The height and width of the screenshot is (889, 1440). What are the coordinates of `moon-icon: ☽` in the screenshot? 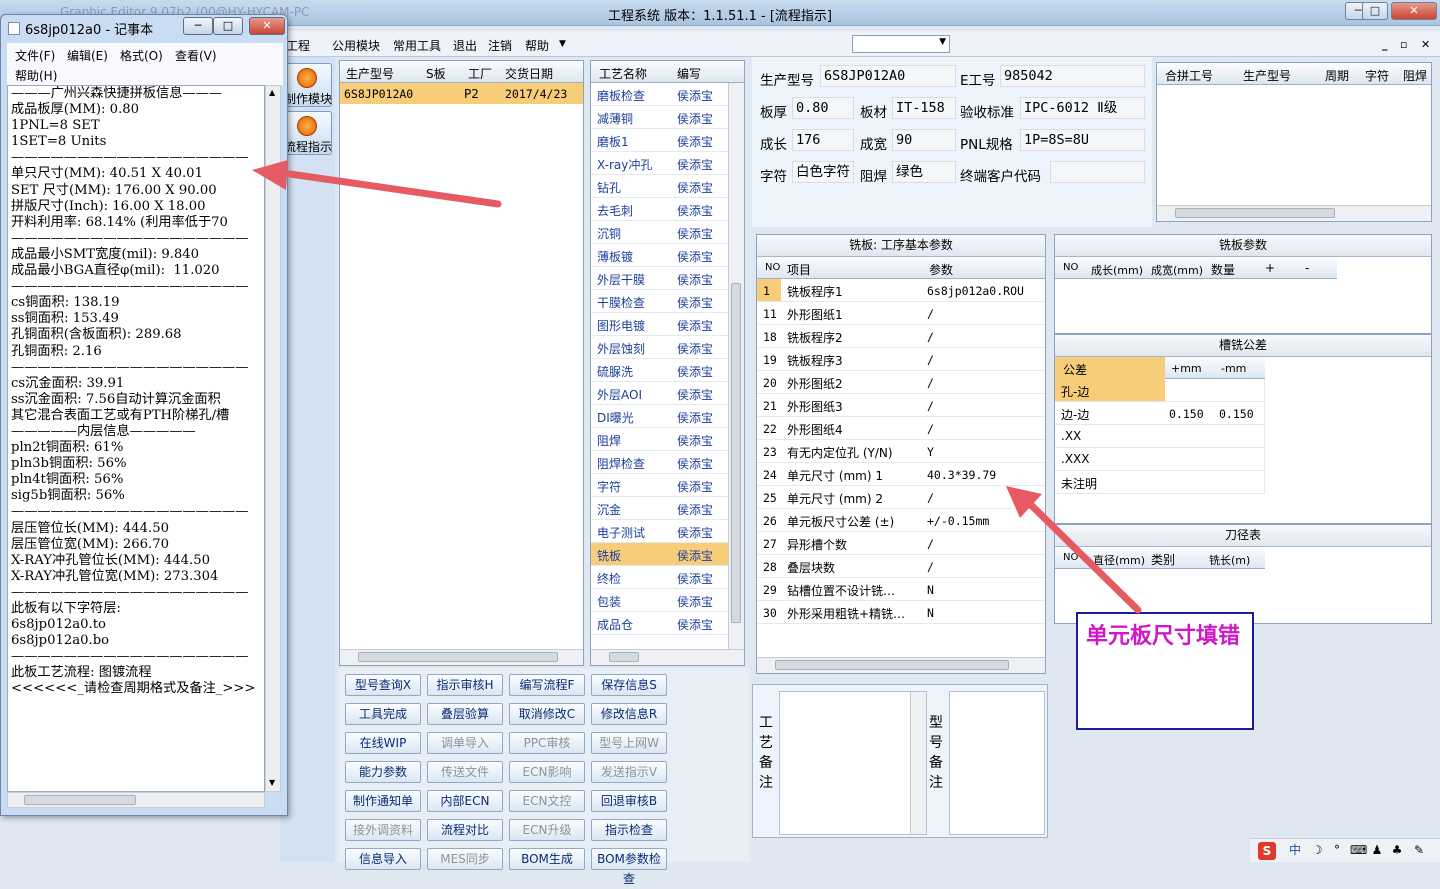 It's located at (1317, 850).